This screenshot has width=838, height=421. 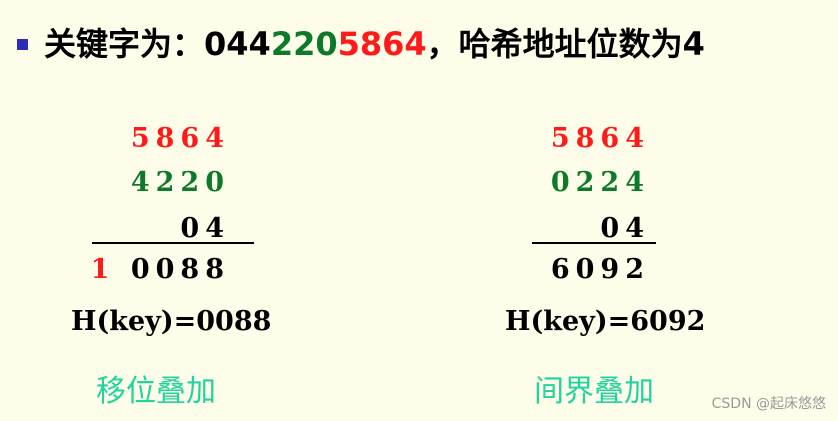 What do you see at coordinates (156, 391) in the screenshot?
I see `left-method-label: 移位叠加` at bounding box center [156, 391].